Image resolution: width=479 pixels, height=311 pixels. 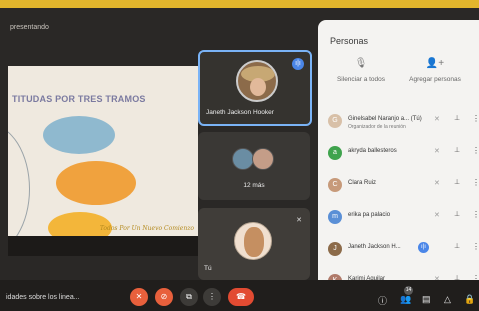 I want to click on mic-toggle-button: ✕, so click(x=139, y=297).